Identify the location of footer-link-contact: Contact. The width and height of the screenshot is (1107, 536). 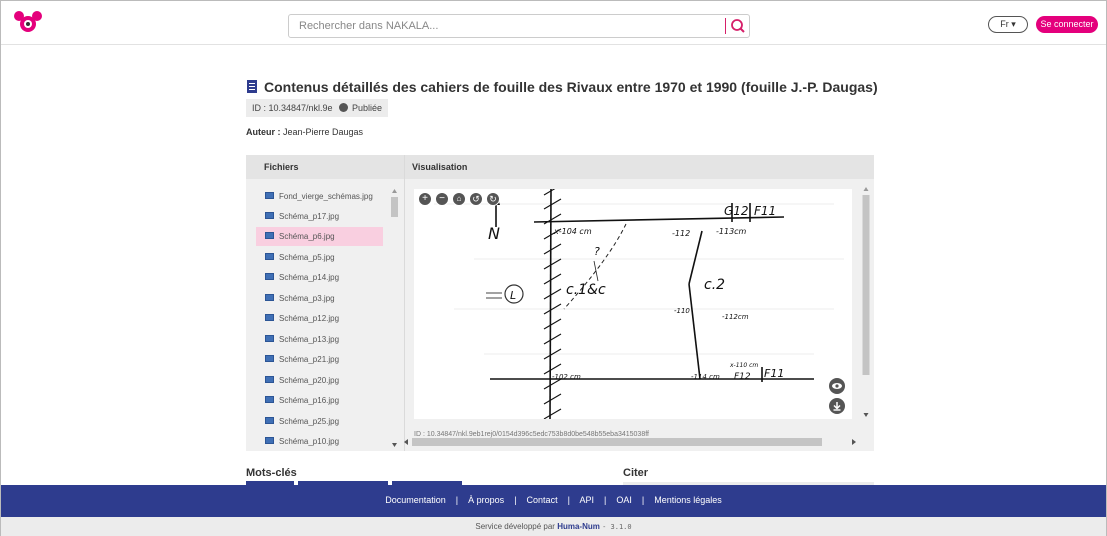
(542, 500).